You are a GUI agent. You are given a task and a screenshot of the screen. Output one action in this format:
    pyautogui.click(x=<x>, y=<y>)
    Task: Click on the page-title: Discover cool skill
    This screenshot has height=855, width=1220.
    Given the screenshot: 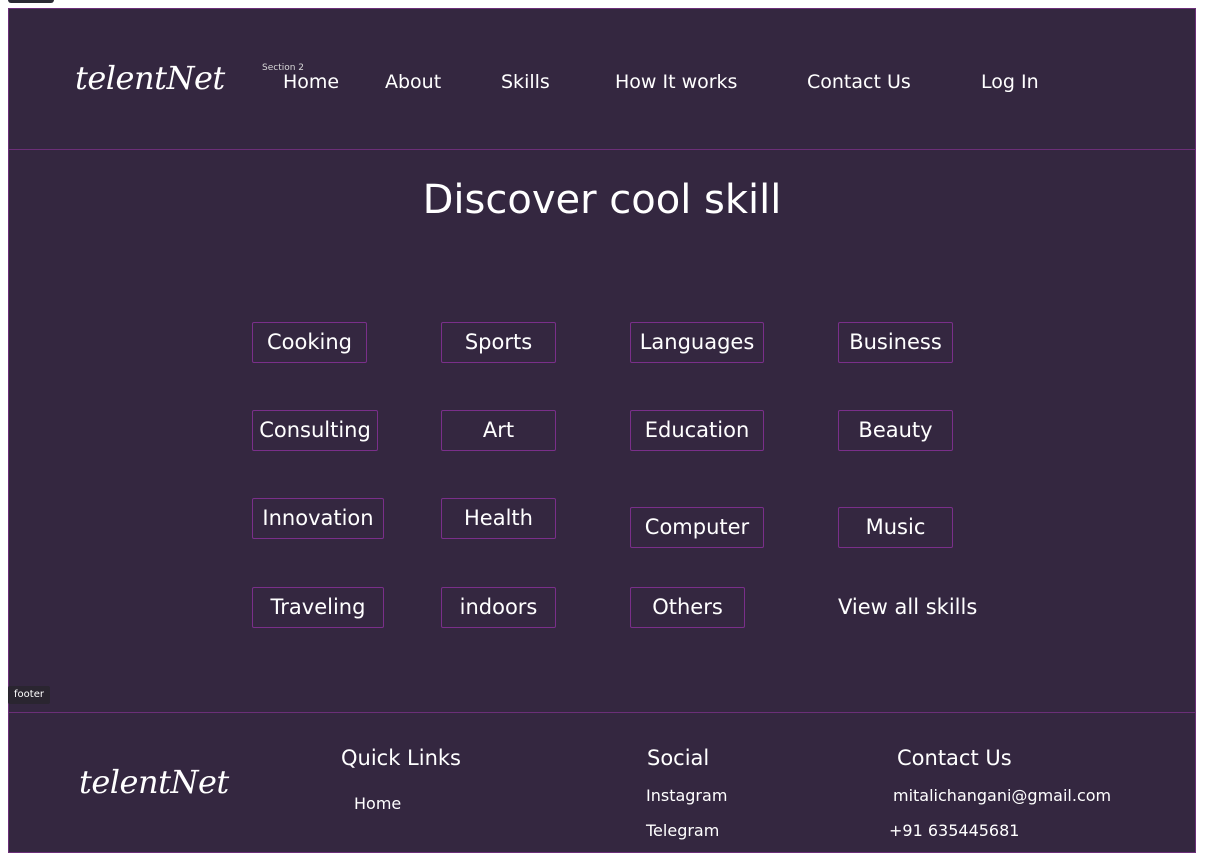 What is the action you would take?
    pyautogui.click(x=602, y=200)
    